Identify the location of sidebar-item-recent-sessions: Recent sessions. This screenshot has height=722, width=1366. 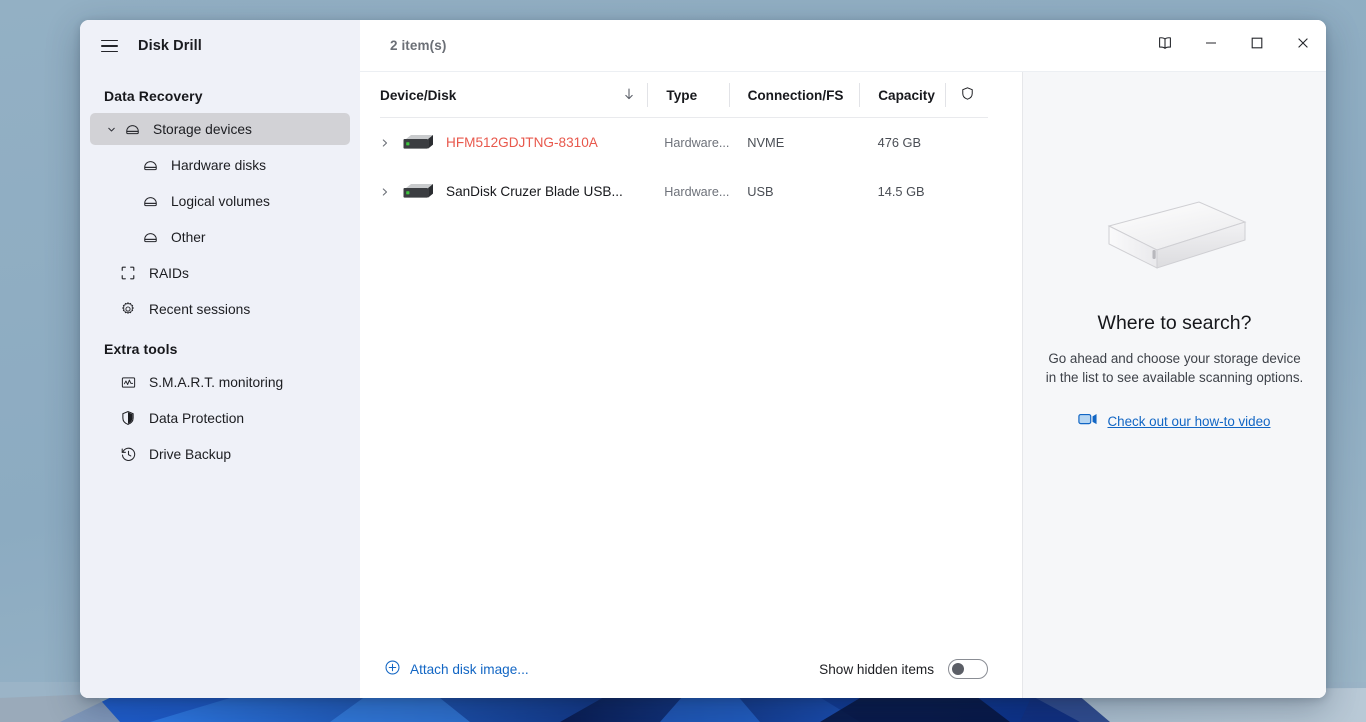
(220, 309).